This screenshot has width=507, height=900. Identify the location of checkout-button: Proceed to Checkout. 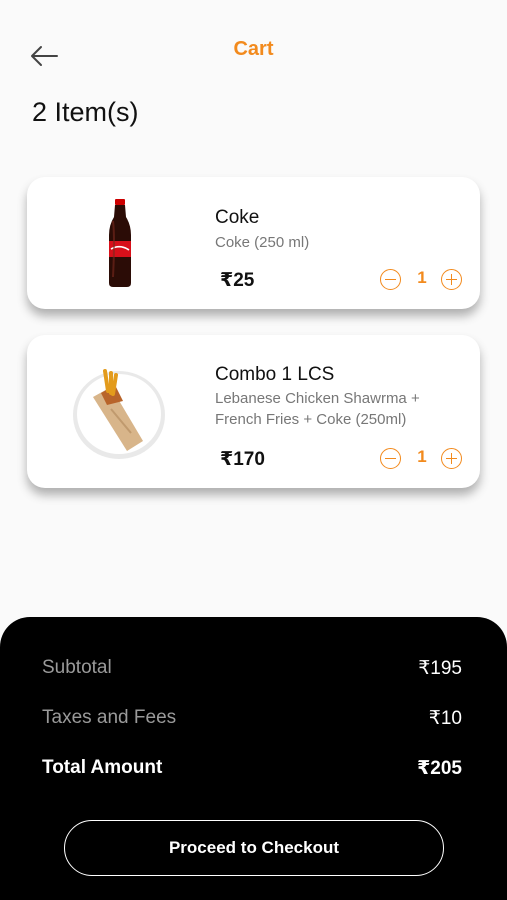
(254, 848).